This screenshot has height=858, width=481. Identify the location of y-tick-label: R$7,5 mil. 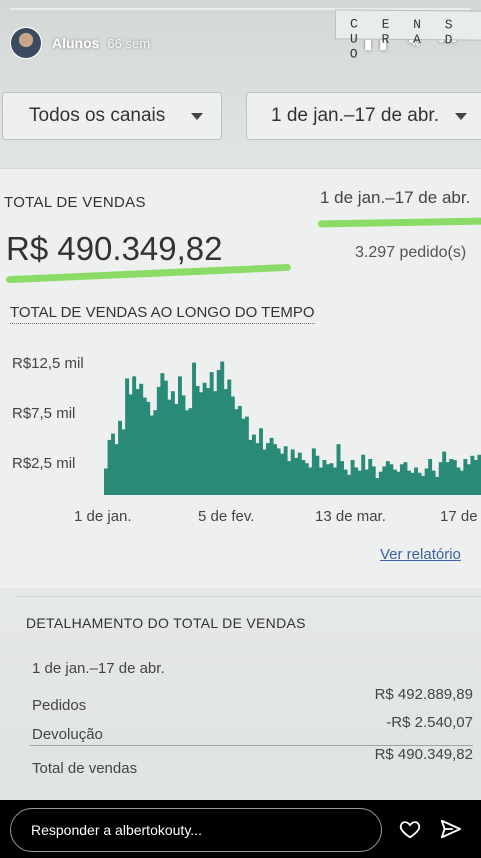
(44, 413).